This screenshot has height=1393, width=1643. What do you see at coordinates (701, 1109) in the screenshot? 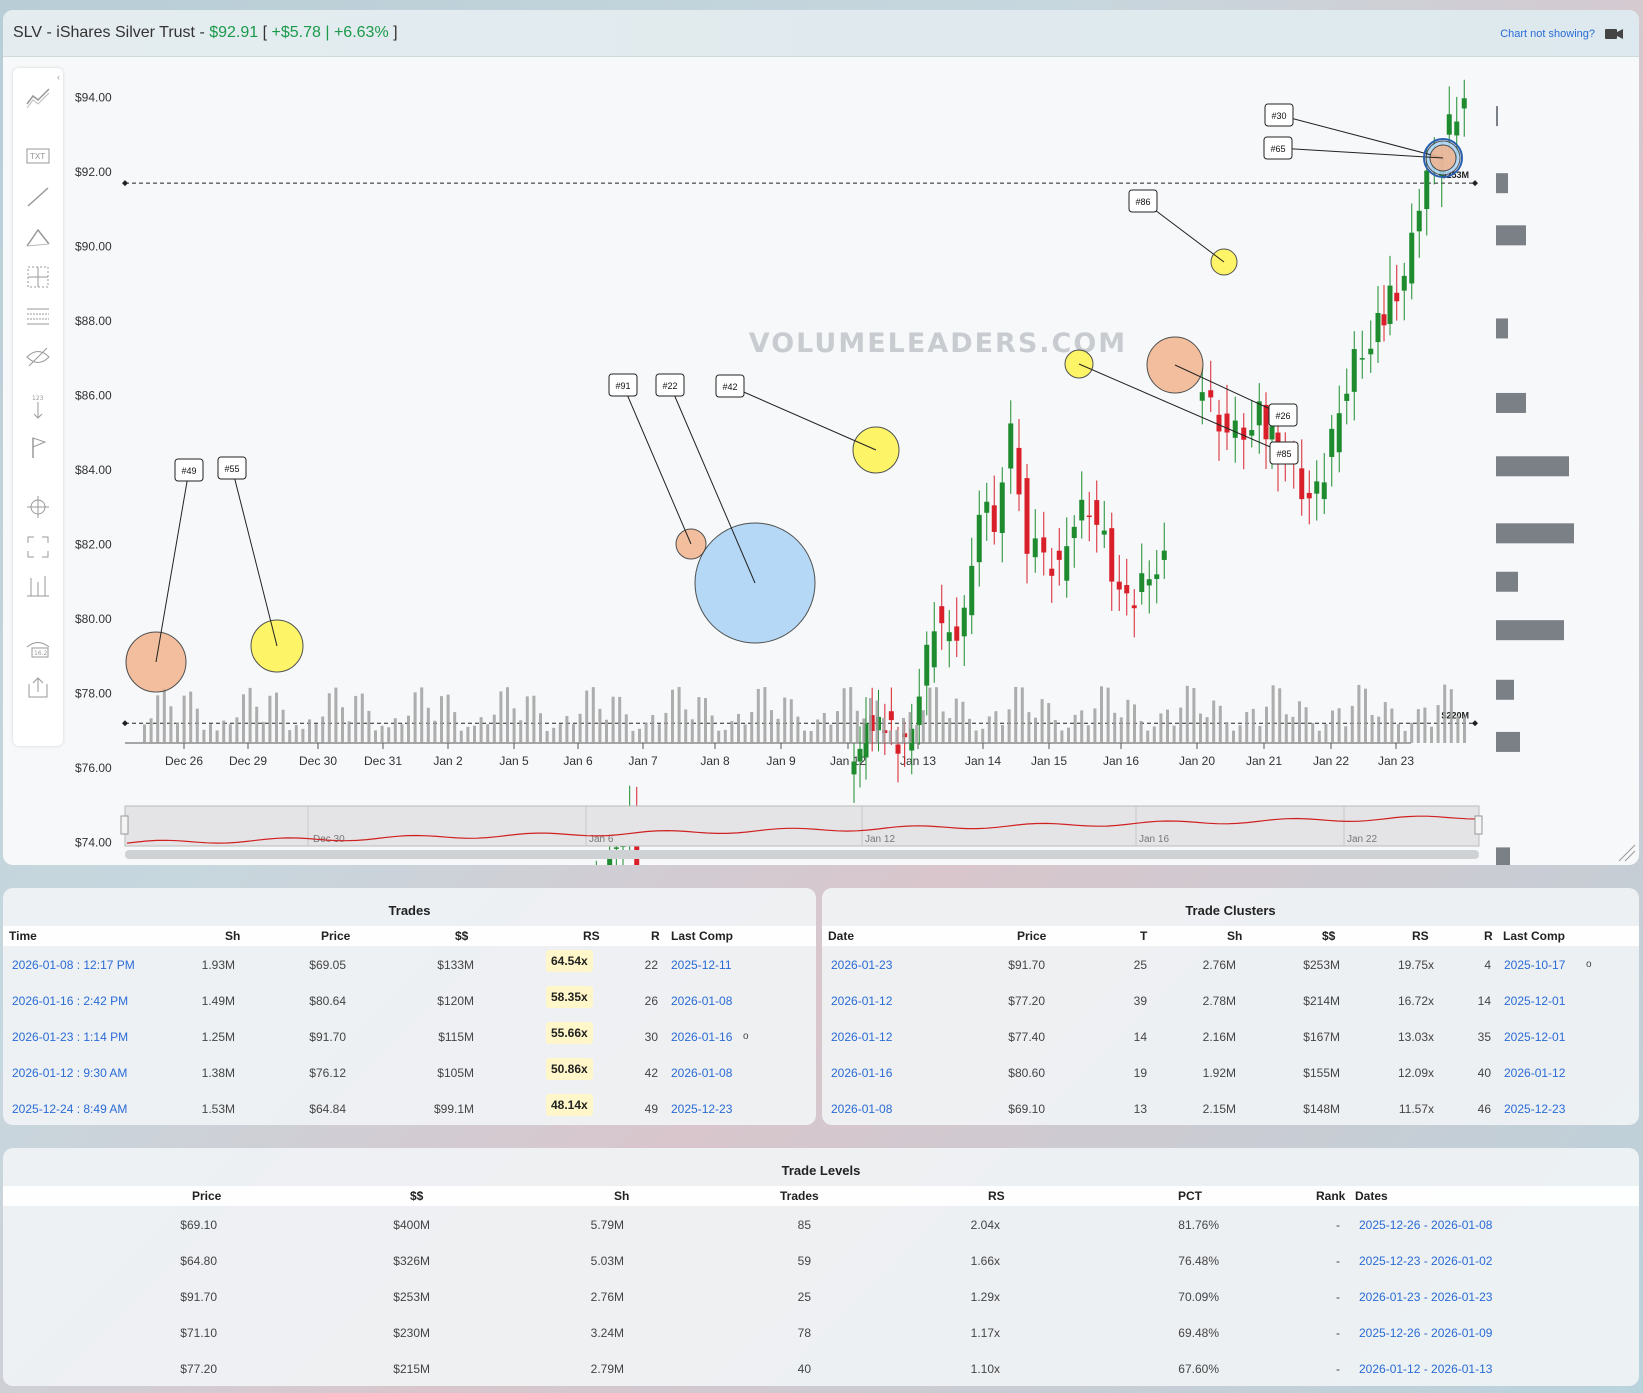
I see `trades-cell-last: 2025-12-23` at bounding box center [701, 1109].